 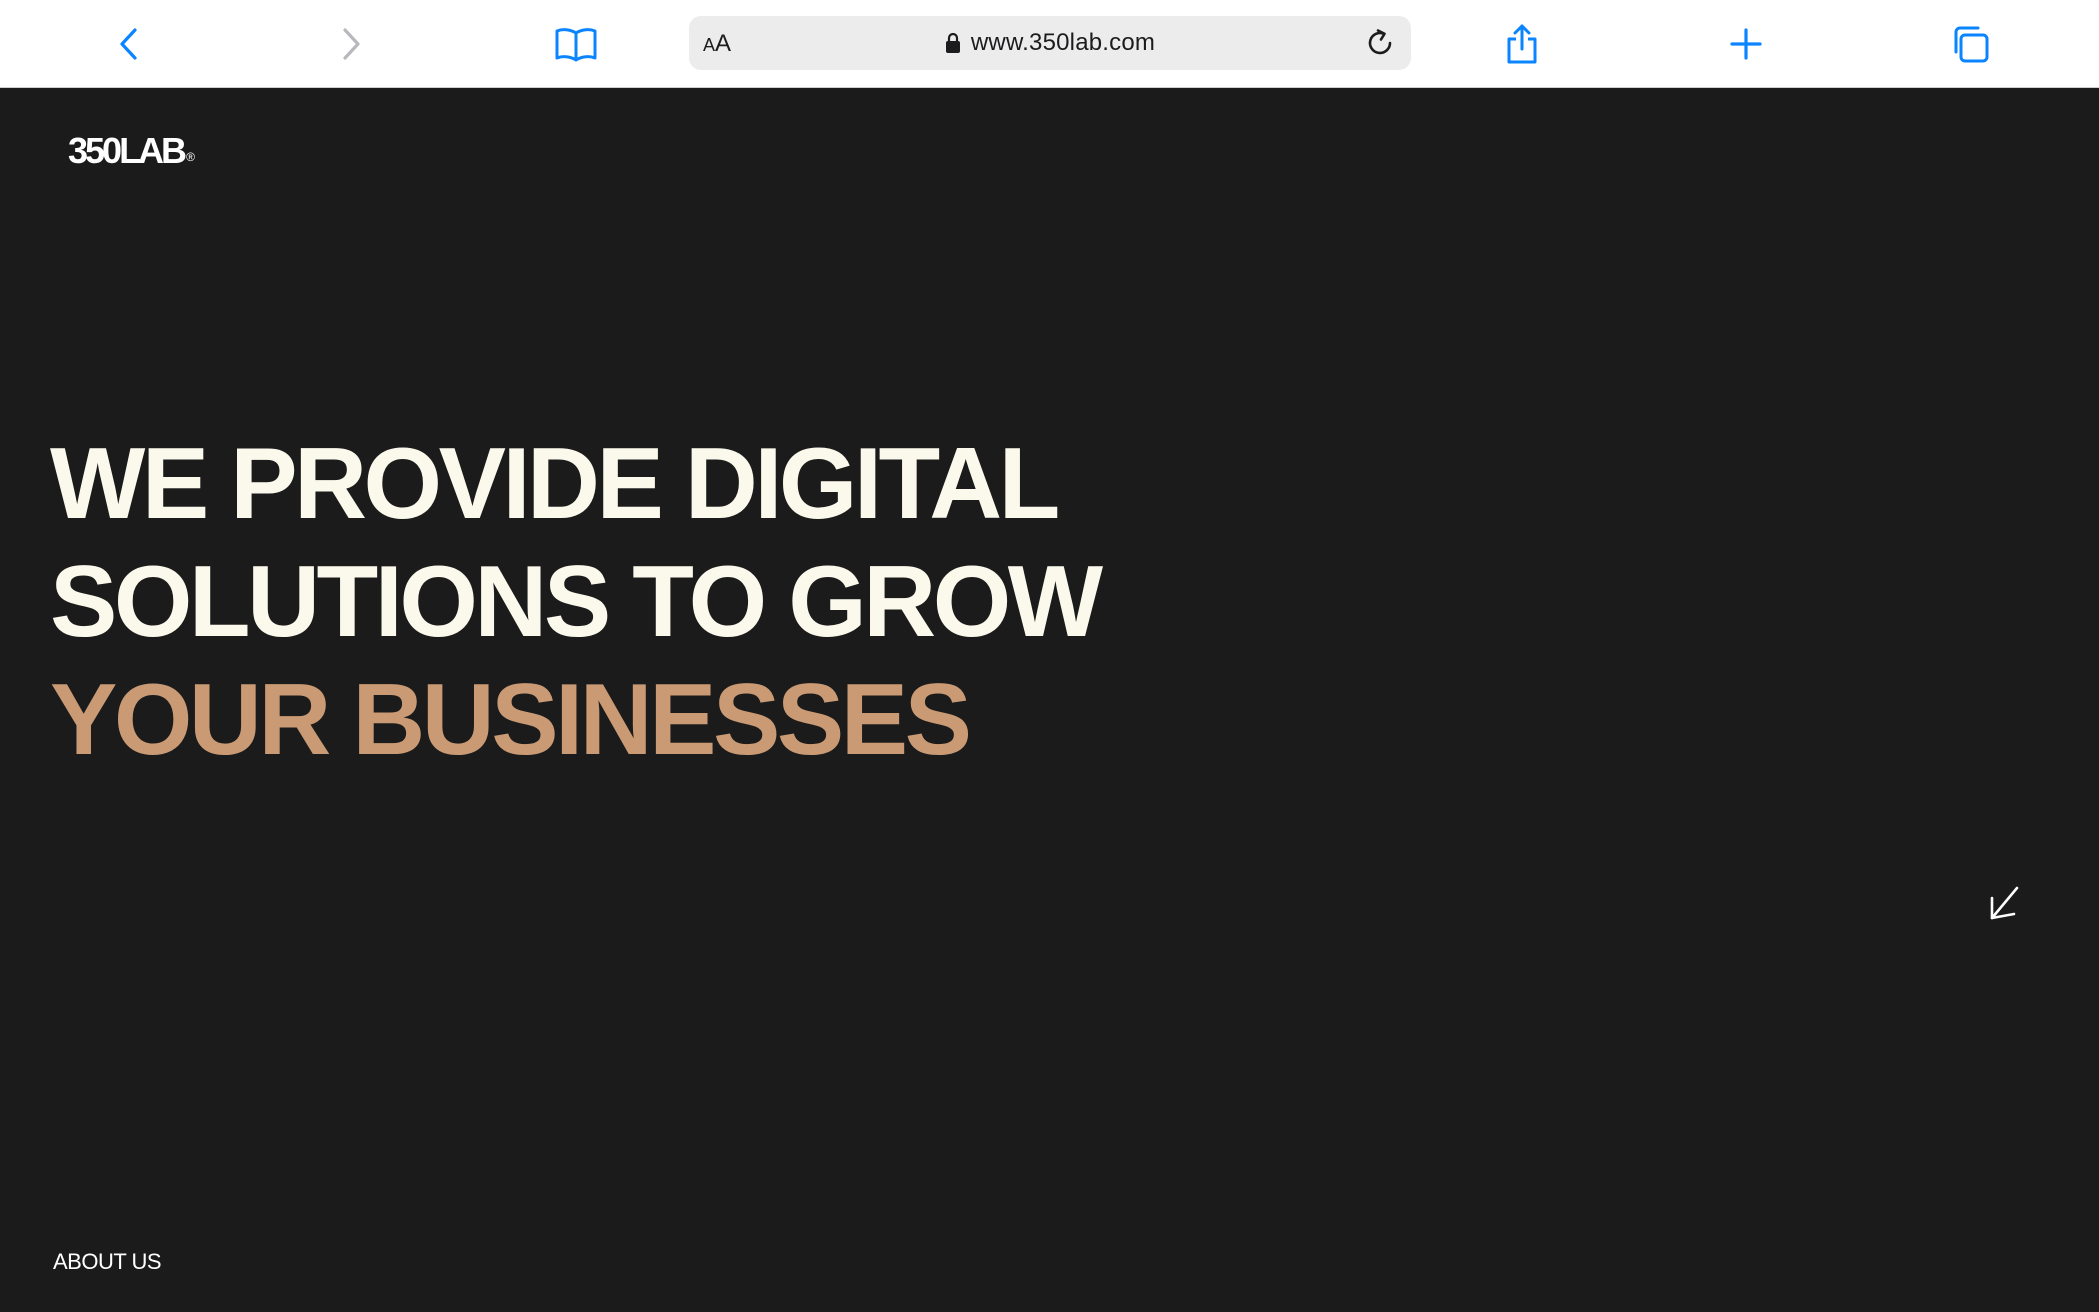 I want to click on new-tab-button, so click(x=1746, y=44).